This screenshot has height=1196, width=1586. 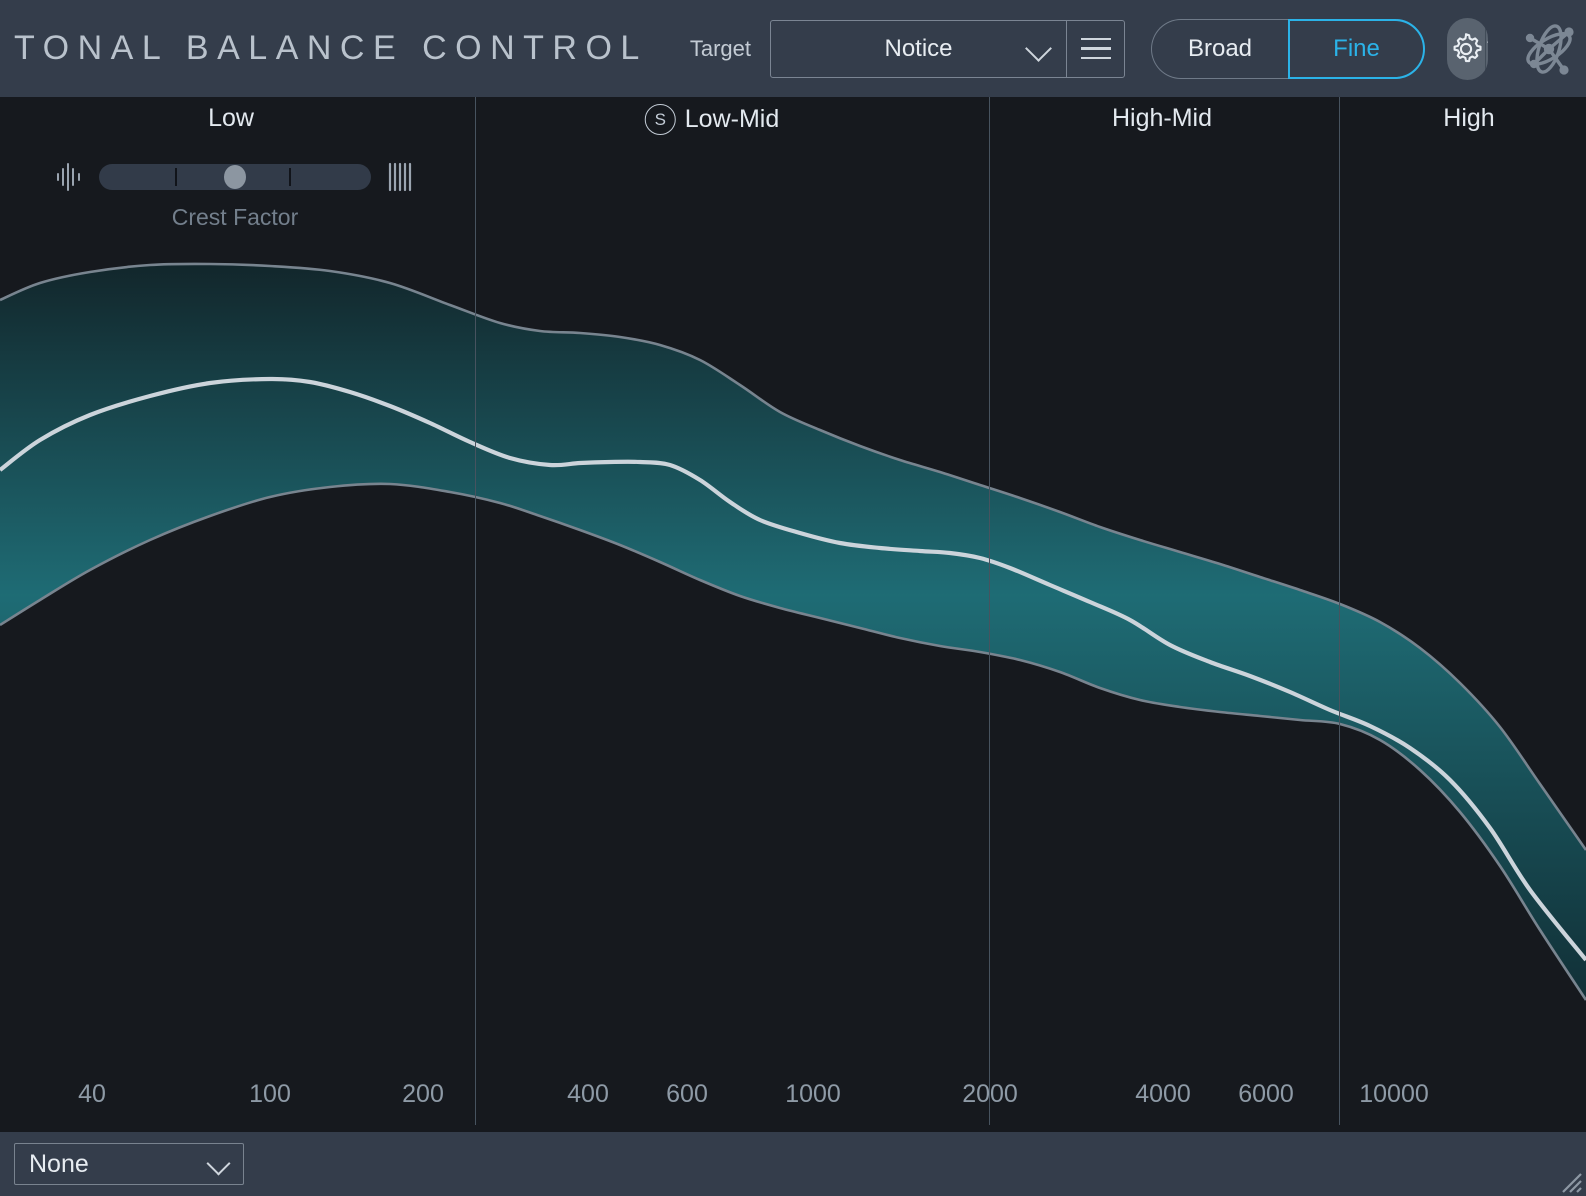 I want to click on freq-tick-label: 100, so click(x=270, y=1094).